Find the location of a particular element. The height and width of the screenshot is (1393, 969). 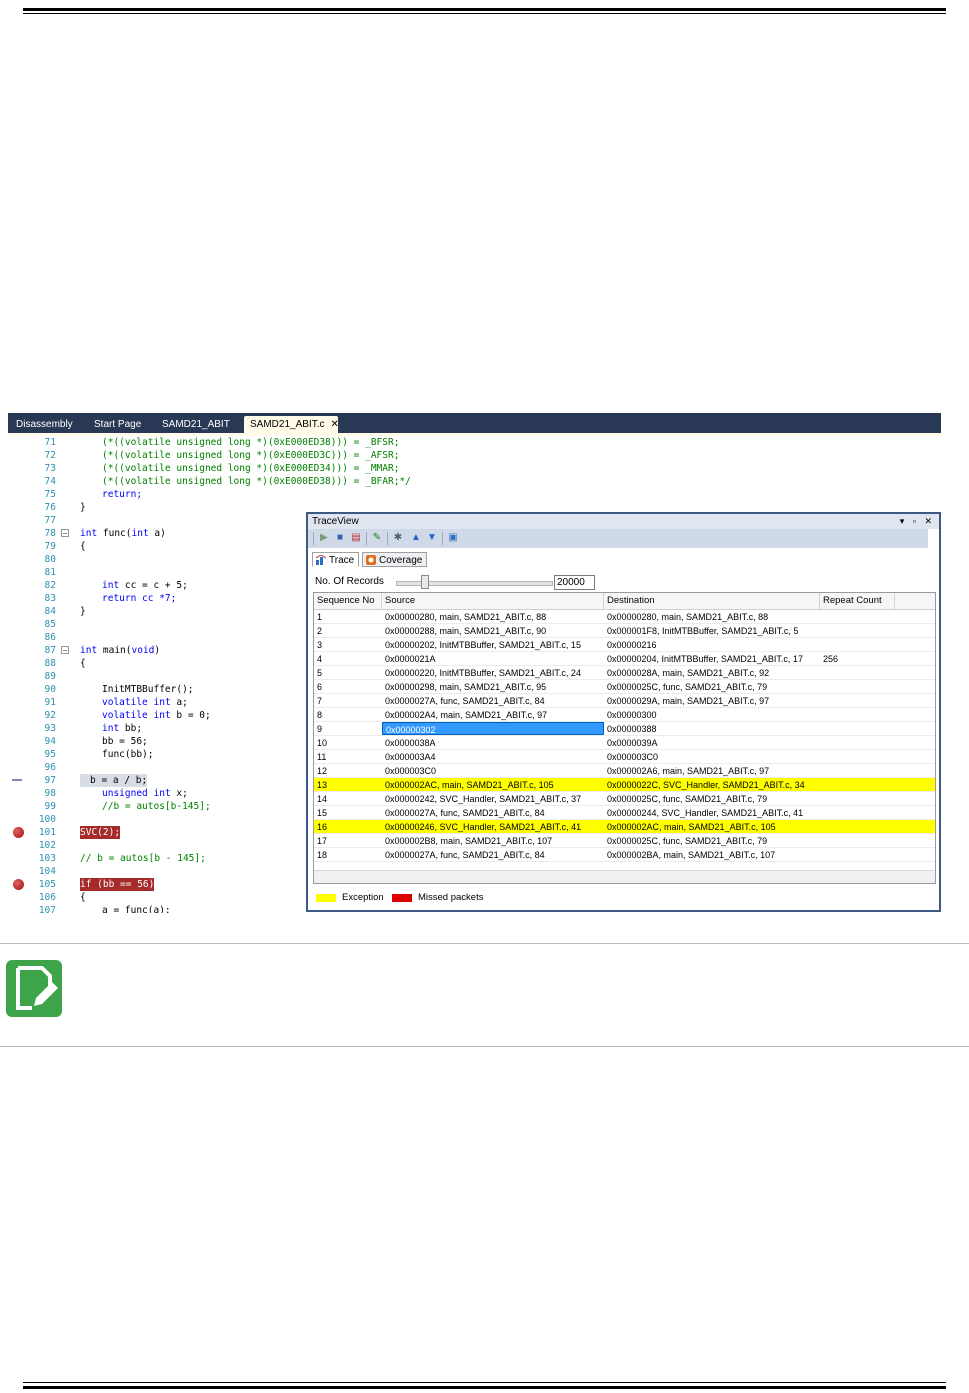

footer-rule is located at coordinates (484, 1387).